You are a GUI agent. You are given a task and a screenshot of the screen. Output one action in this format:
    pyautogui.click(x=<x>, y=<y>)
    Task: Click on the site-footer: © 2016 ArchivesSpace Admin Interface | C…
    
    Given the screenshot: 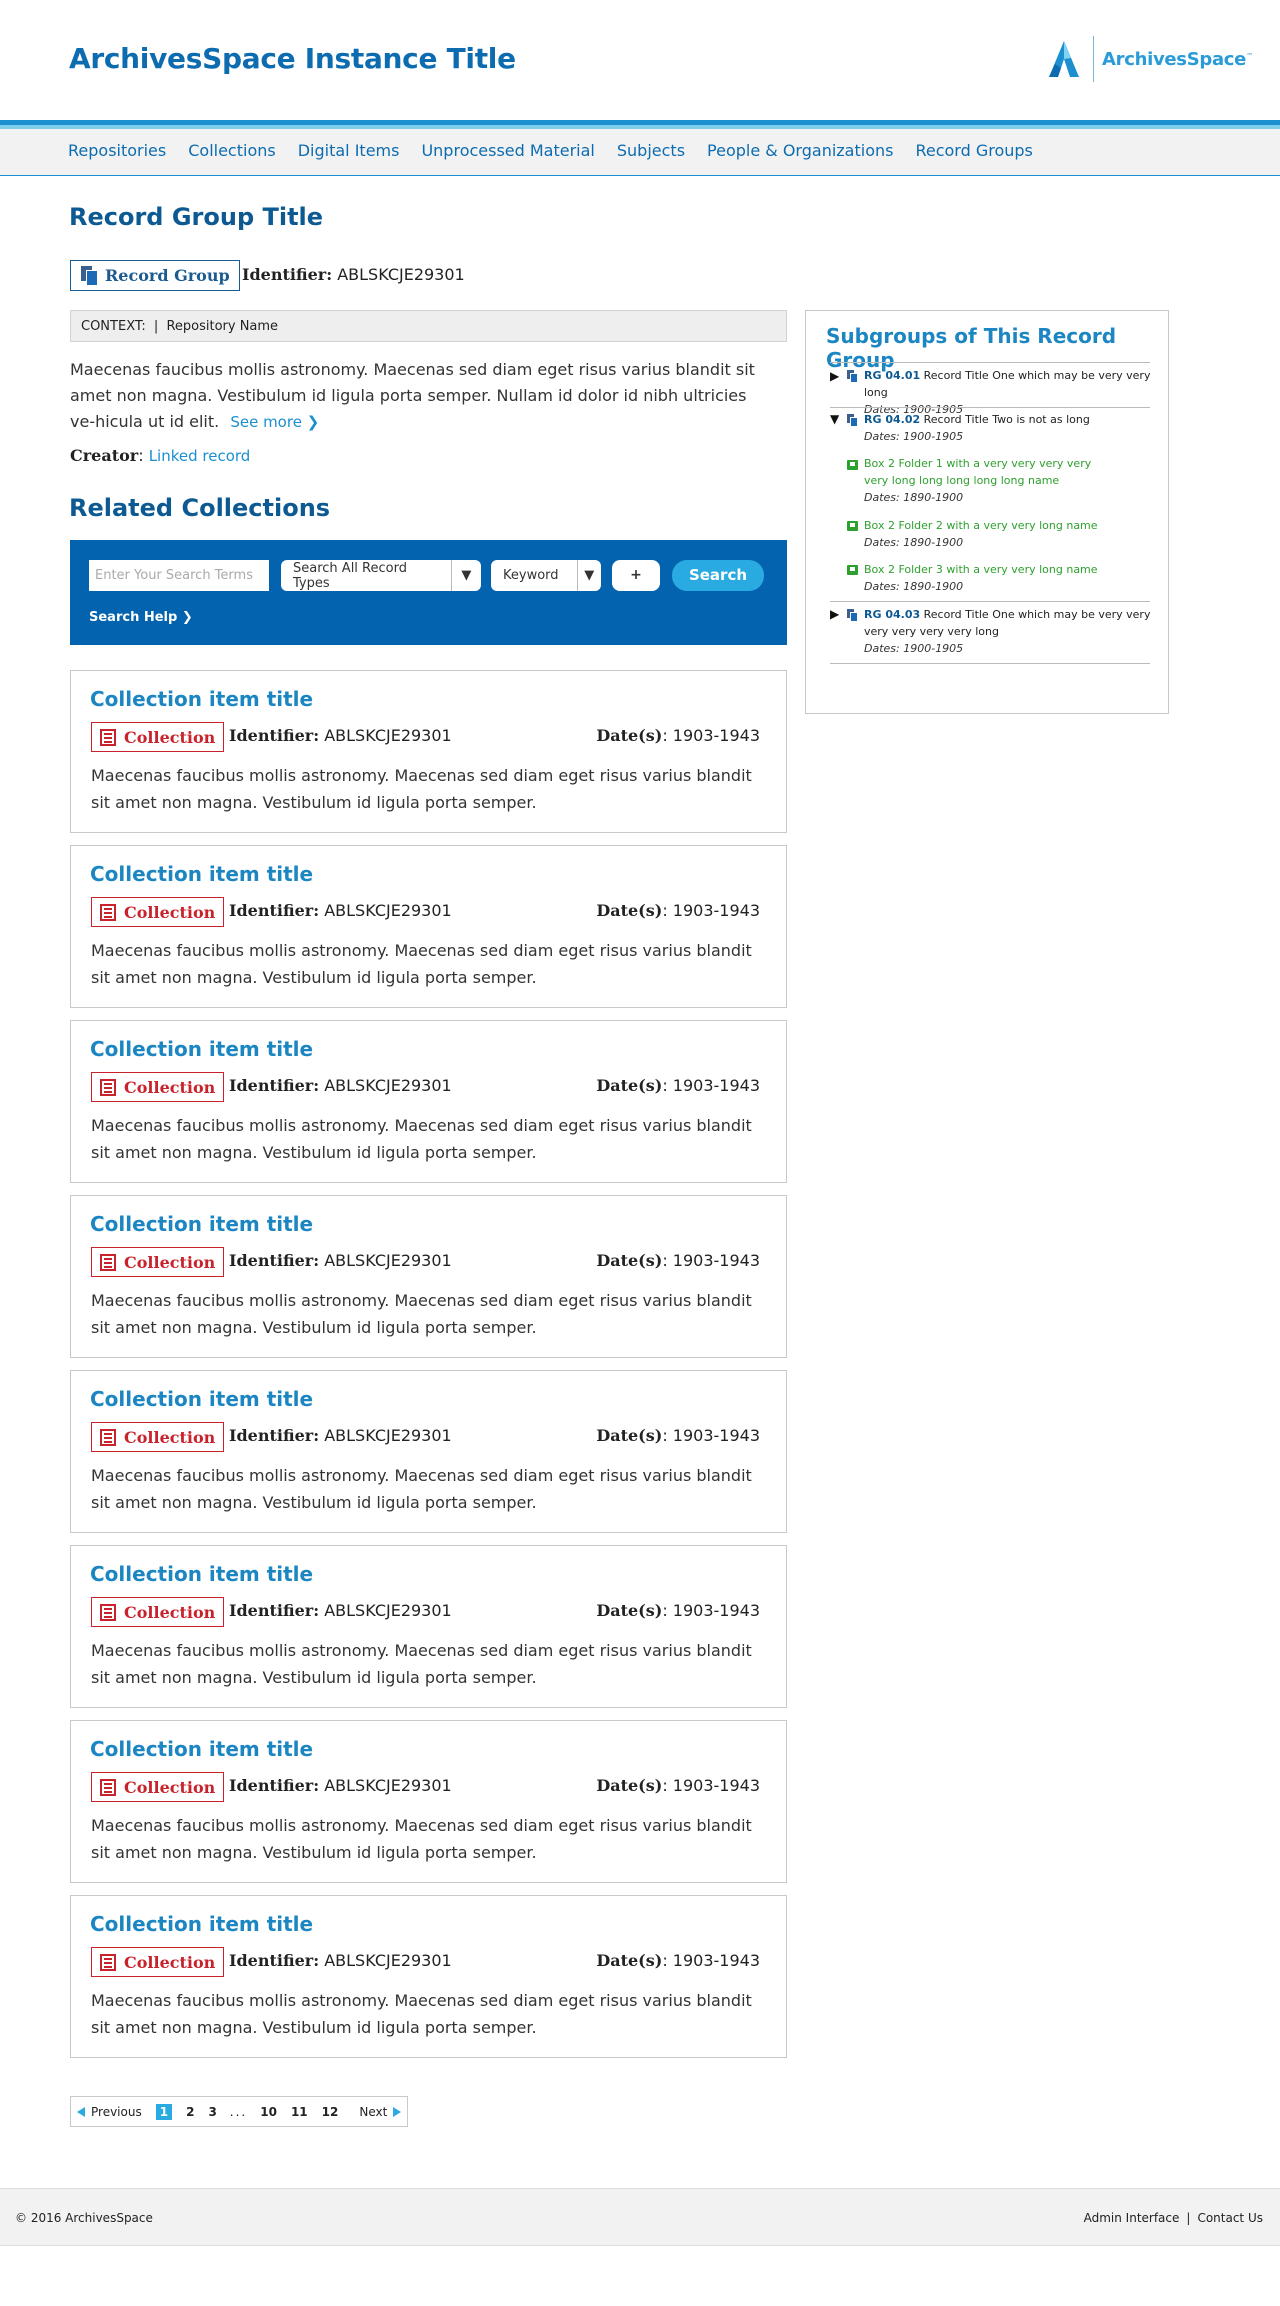 What is the action you would take?
    pyautogui.click(x=640, y=2217)
    